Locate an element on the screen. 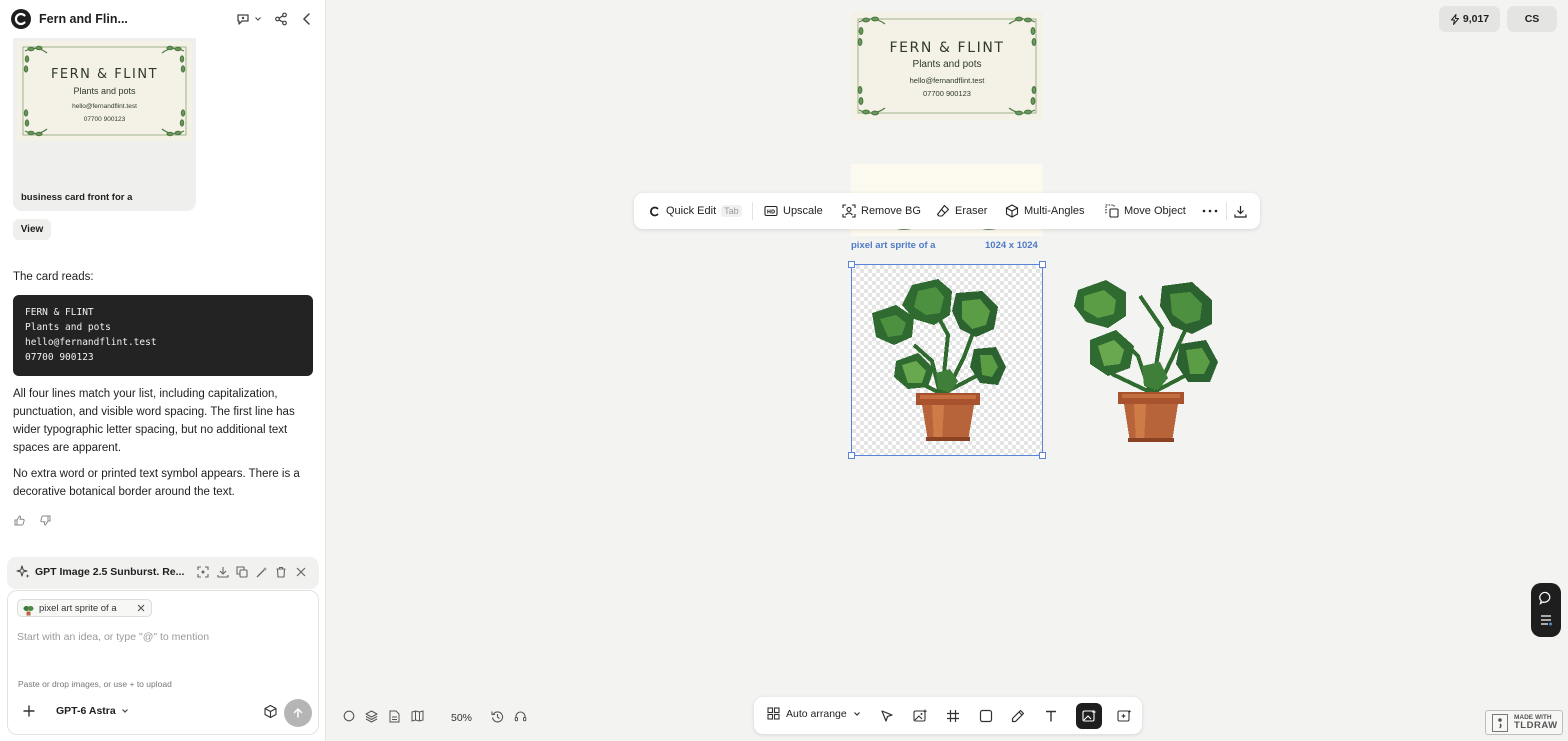 This screenshot has height=741, width=1568. close-model-button is located at coordinates (301, 572).